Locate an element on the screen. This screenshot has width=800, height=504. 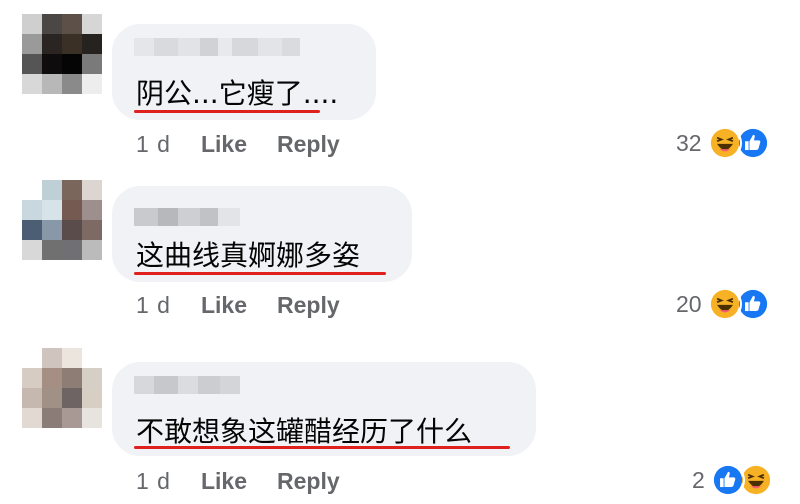
comment-text: 不敢想象这罐醋经历了什么 is located at coordinates (304, 431).